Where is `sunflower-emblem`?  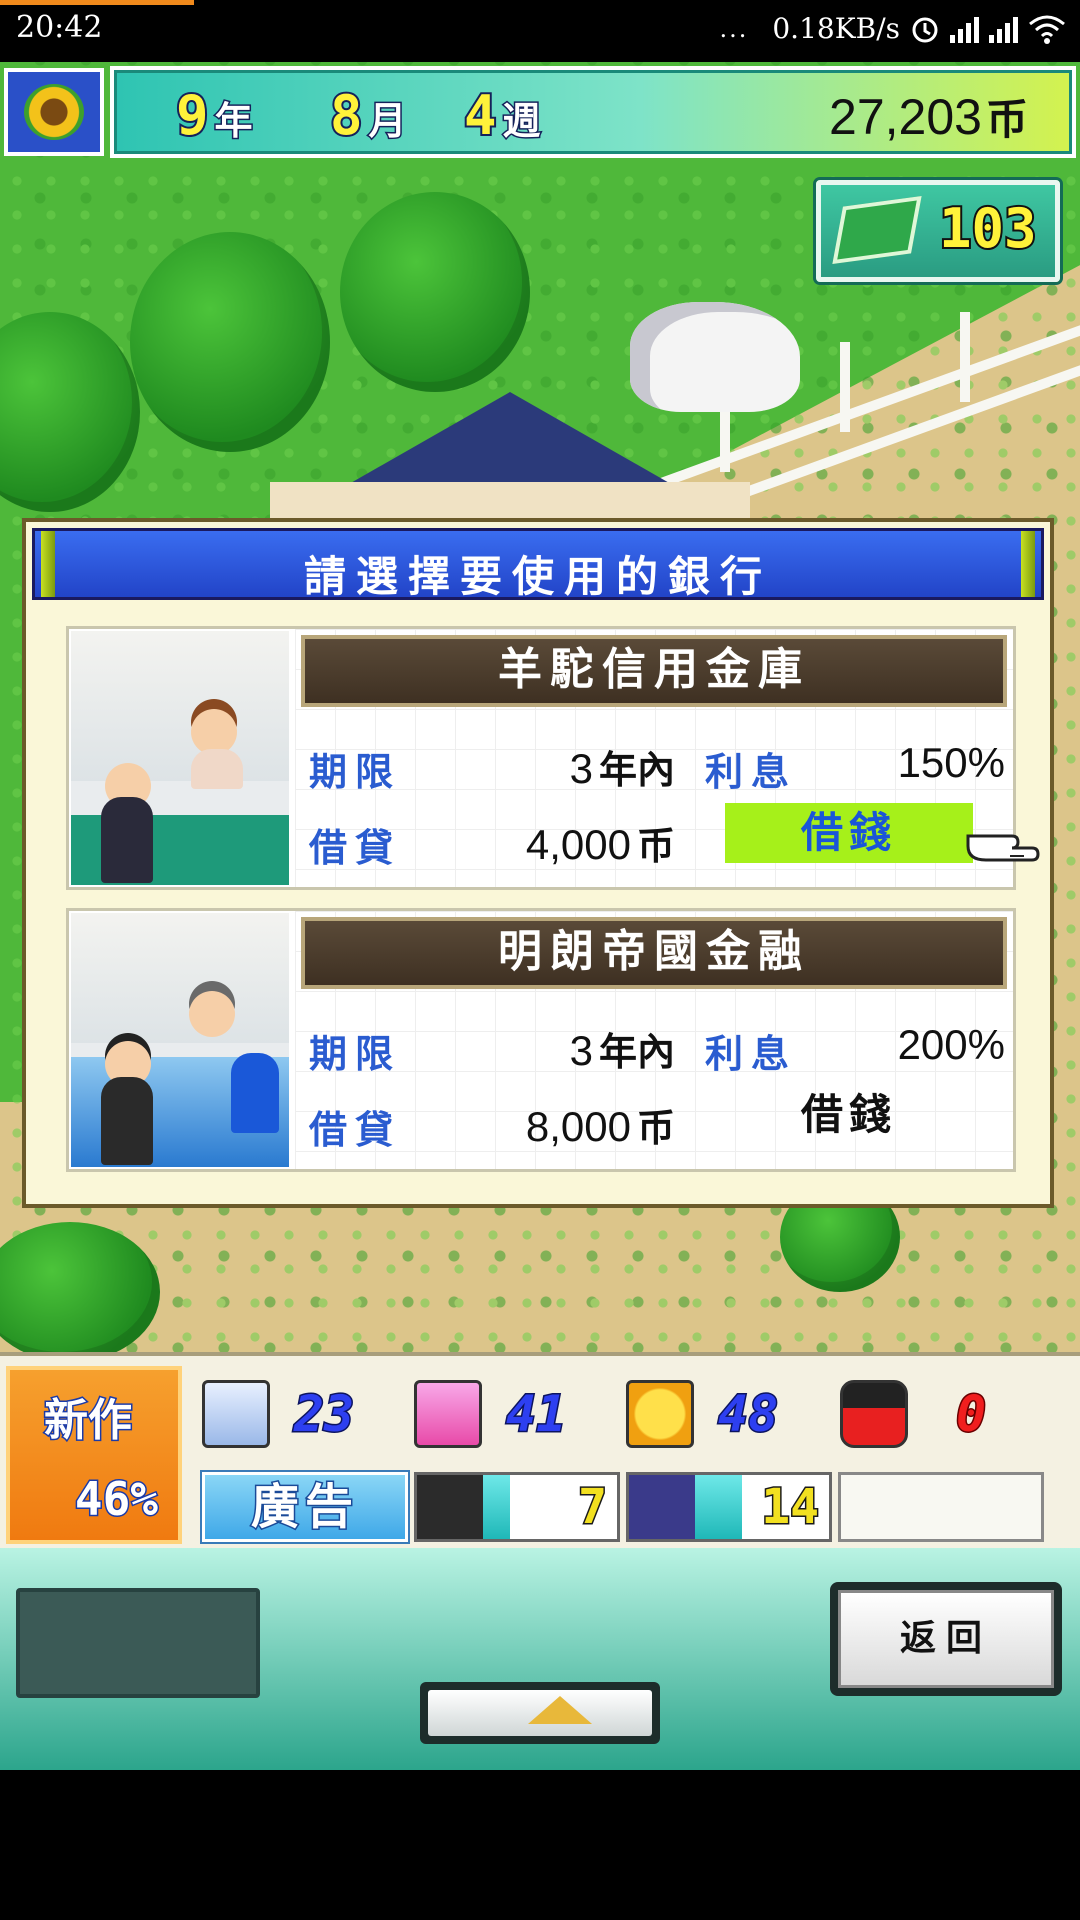
sunflower-emblem is located at coordinates (54, 112).